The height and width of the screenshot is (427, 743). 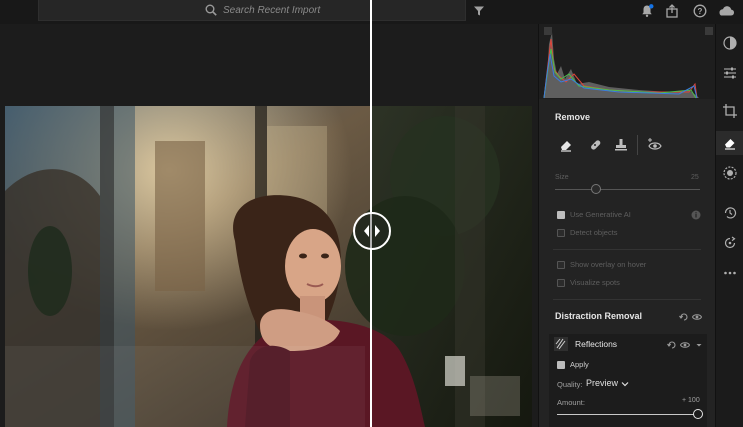 What do you see at coordinates (602, 383) in the screenshot?
I see `quality-value: Preview` at bounding box center [602, 383].